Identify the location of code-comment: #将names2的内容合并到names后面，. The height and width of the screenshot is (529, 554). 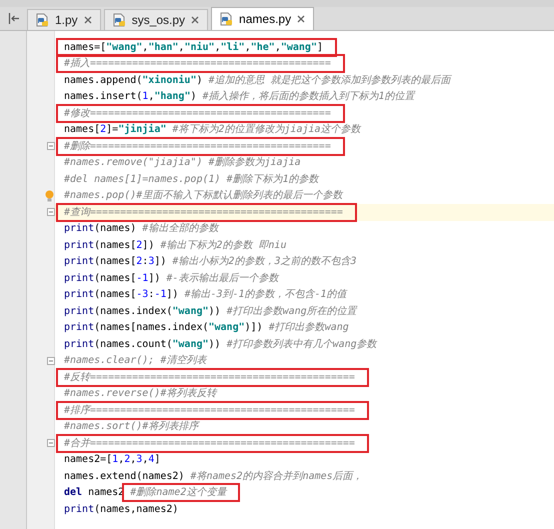
(276, 477).